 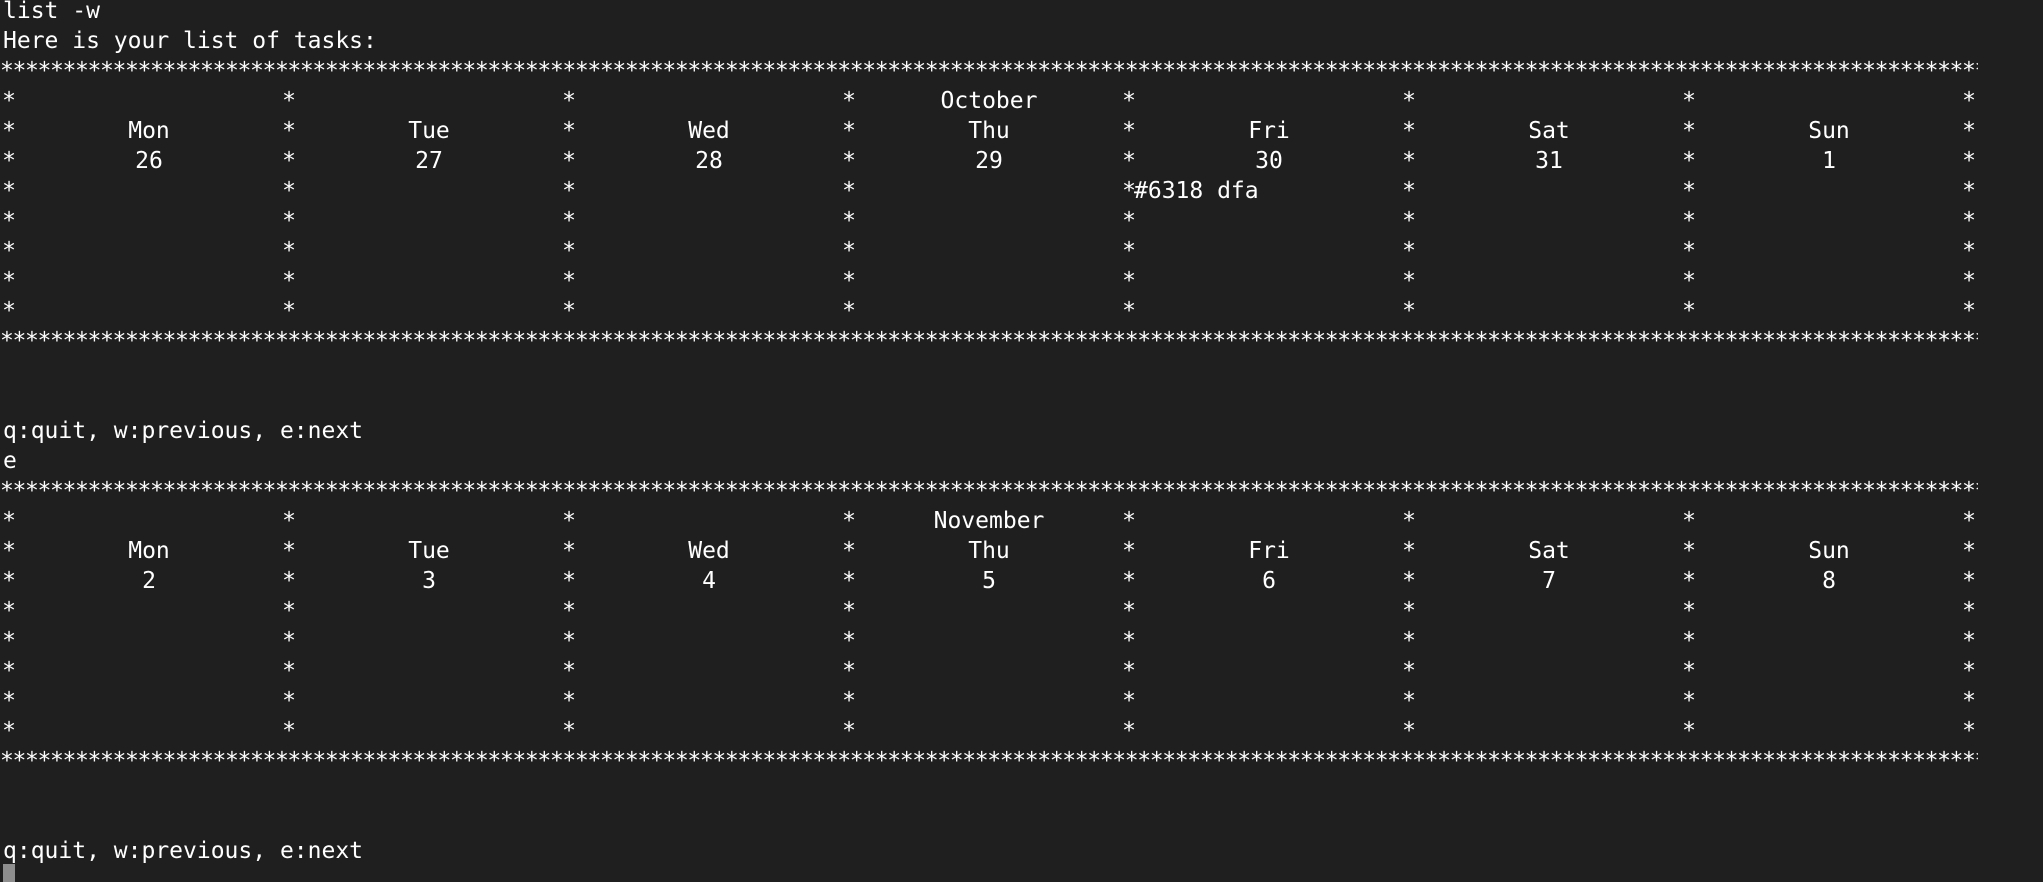 I want to click on command-line: list -w, so click(x=51, y=12).